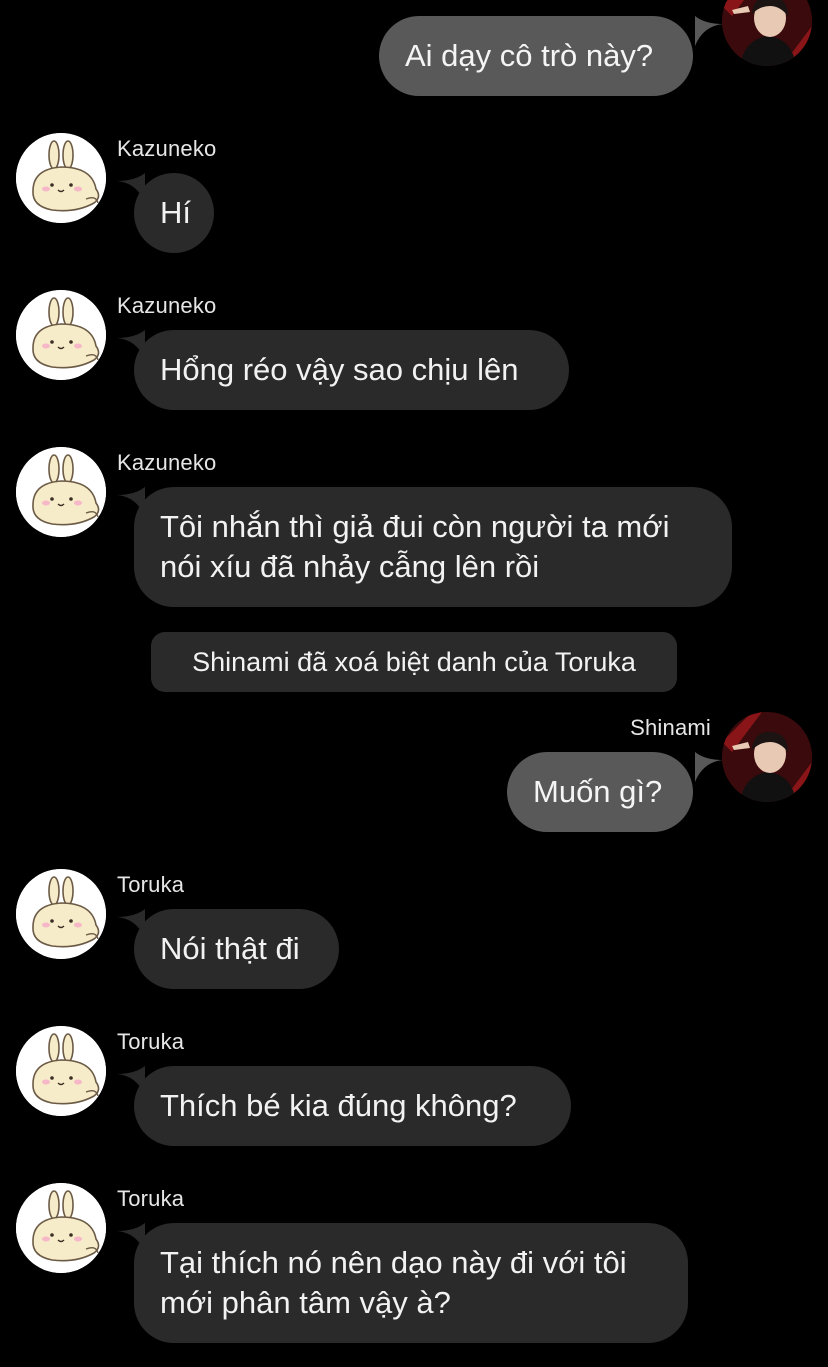 This screenshot has height=1367, width=828. Describe the element at coordinates (174, 213) in the screenshot. I see `message-bubble: Hí` at that location.